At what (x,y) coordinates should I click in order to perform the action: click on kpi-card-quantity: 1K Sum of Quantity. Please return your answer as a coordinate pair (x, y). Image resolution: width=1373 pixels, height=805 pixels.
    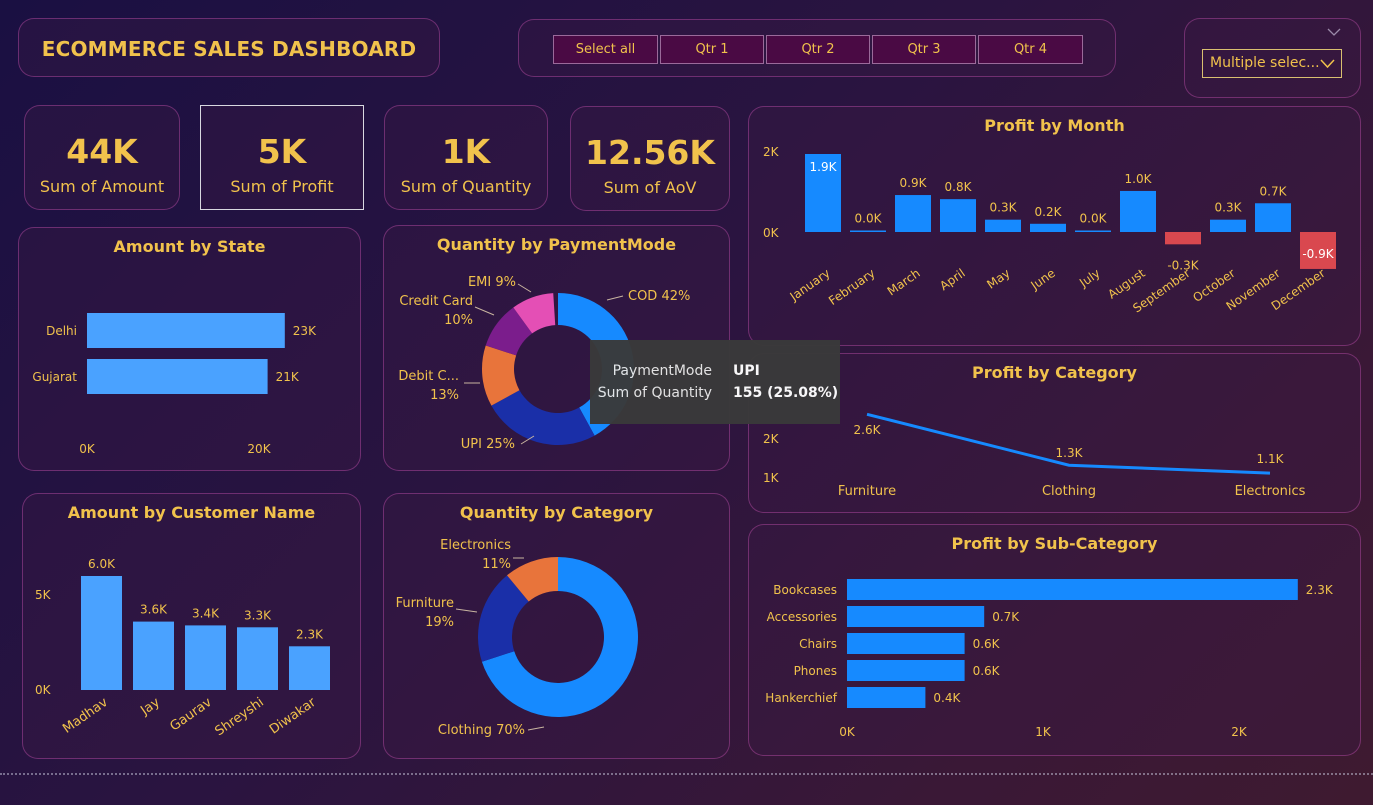
    Looking at the image, I should click on (466, 157).